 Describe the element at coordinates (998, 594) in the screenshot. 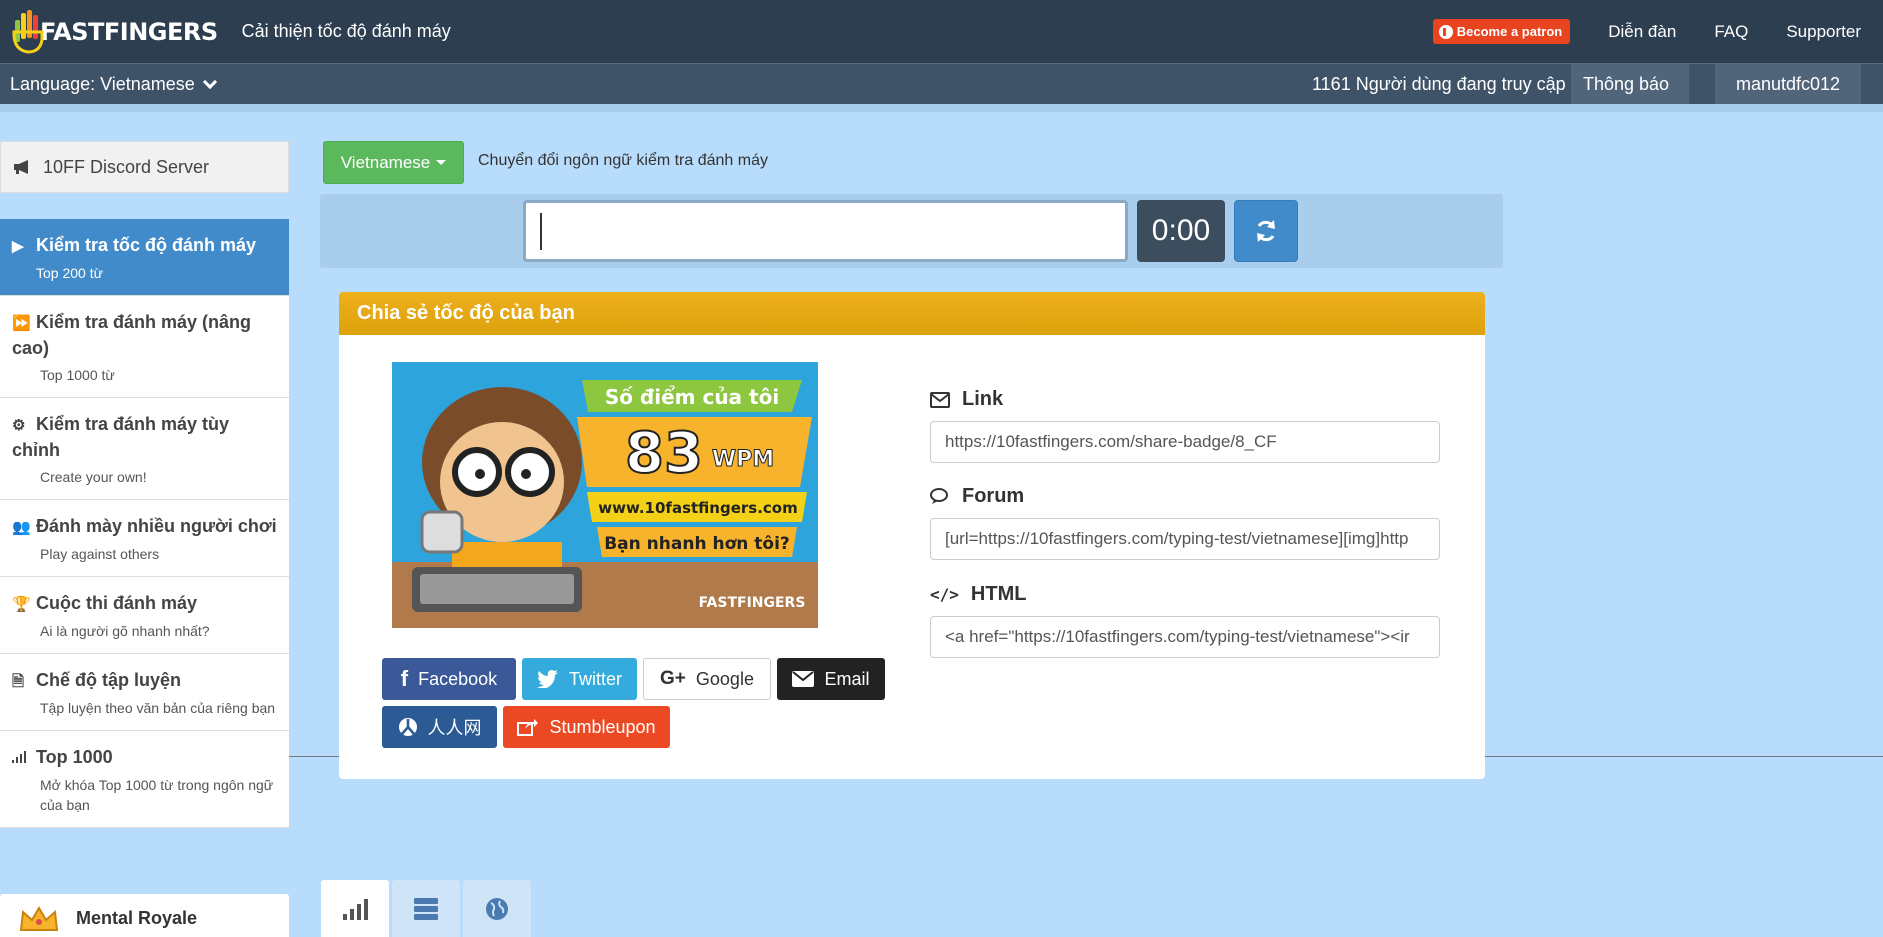

I see `html-label-text: HTML` at that location.